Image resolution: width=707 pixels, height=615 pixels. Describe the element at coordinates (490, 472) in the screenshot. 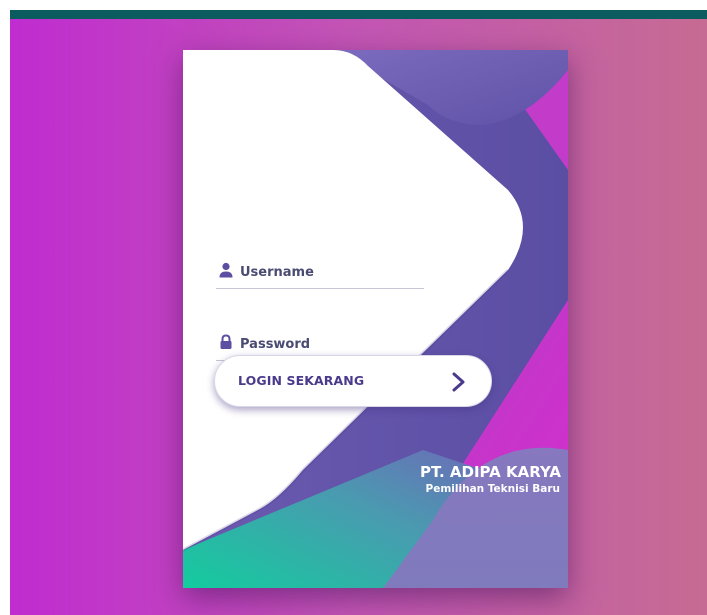

I see `company-name: PT. ADIPA KARYA` at that location.